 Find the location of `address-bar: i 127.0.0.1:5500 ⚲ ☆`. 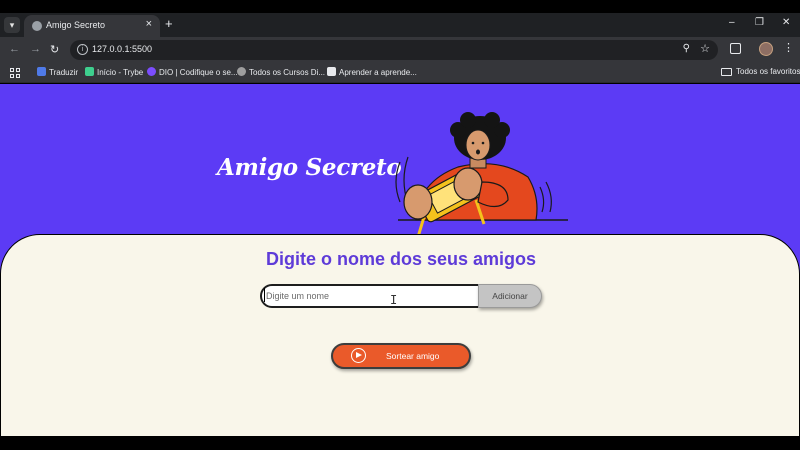

address-bar: i 127.0.0.1:5500 ⚲ ☆ is located at coordinates (394, 50).